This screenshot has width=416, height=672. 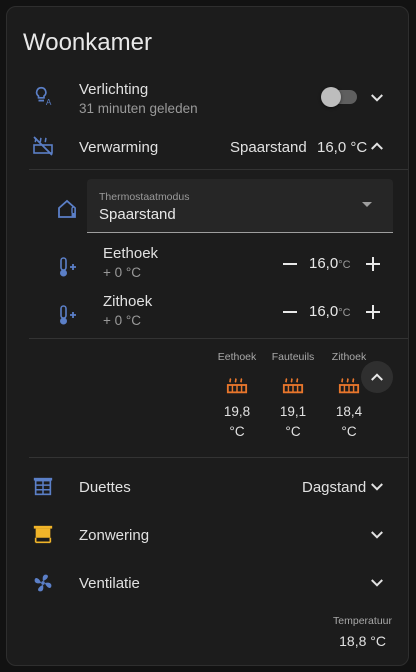 I want to click on dropdown-arrow-icon, so click(x=367, y=204).